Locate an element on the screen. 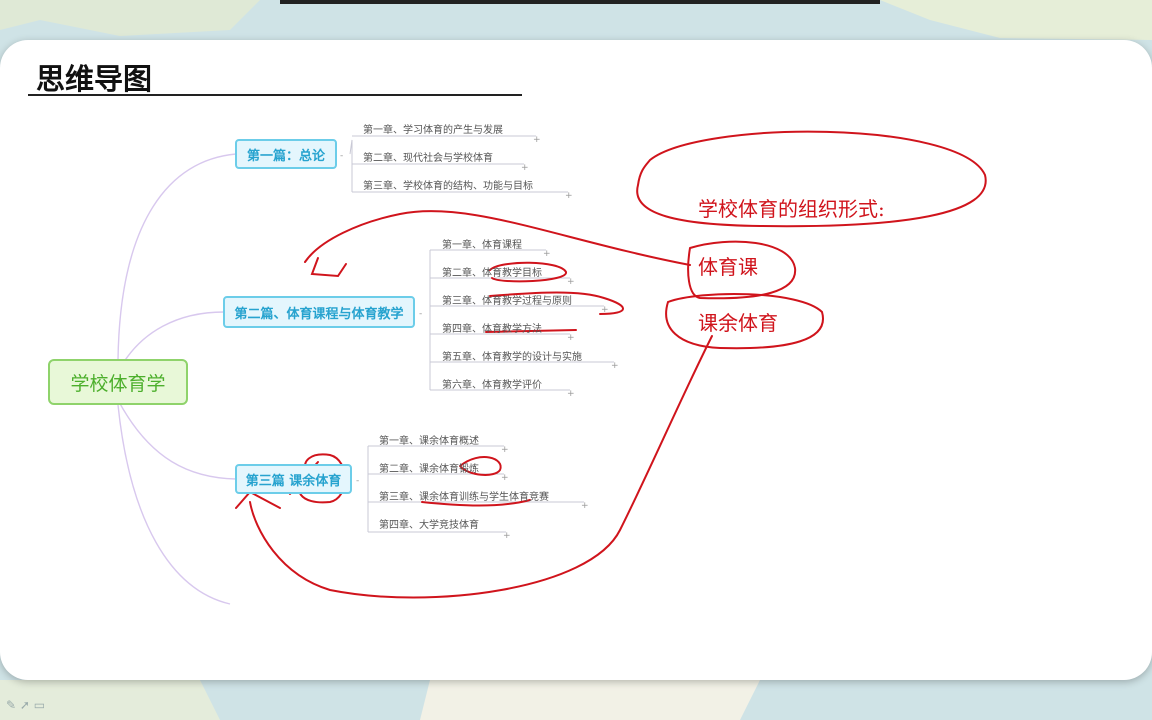  section-node-2: 第二篇、体育课程与体育教学 is located at coordinates (319, 312).